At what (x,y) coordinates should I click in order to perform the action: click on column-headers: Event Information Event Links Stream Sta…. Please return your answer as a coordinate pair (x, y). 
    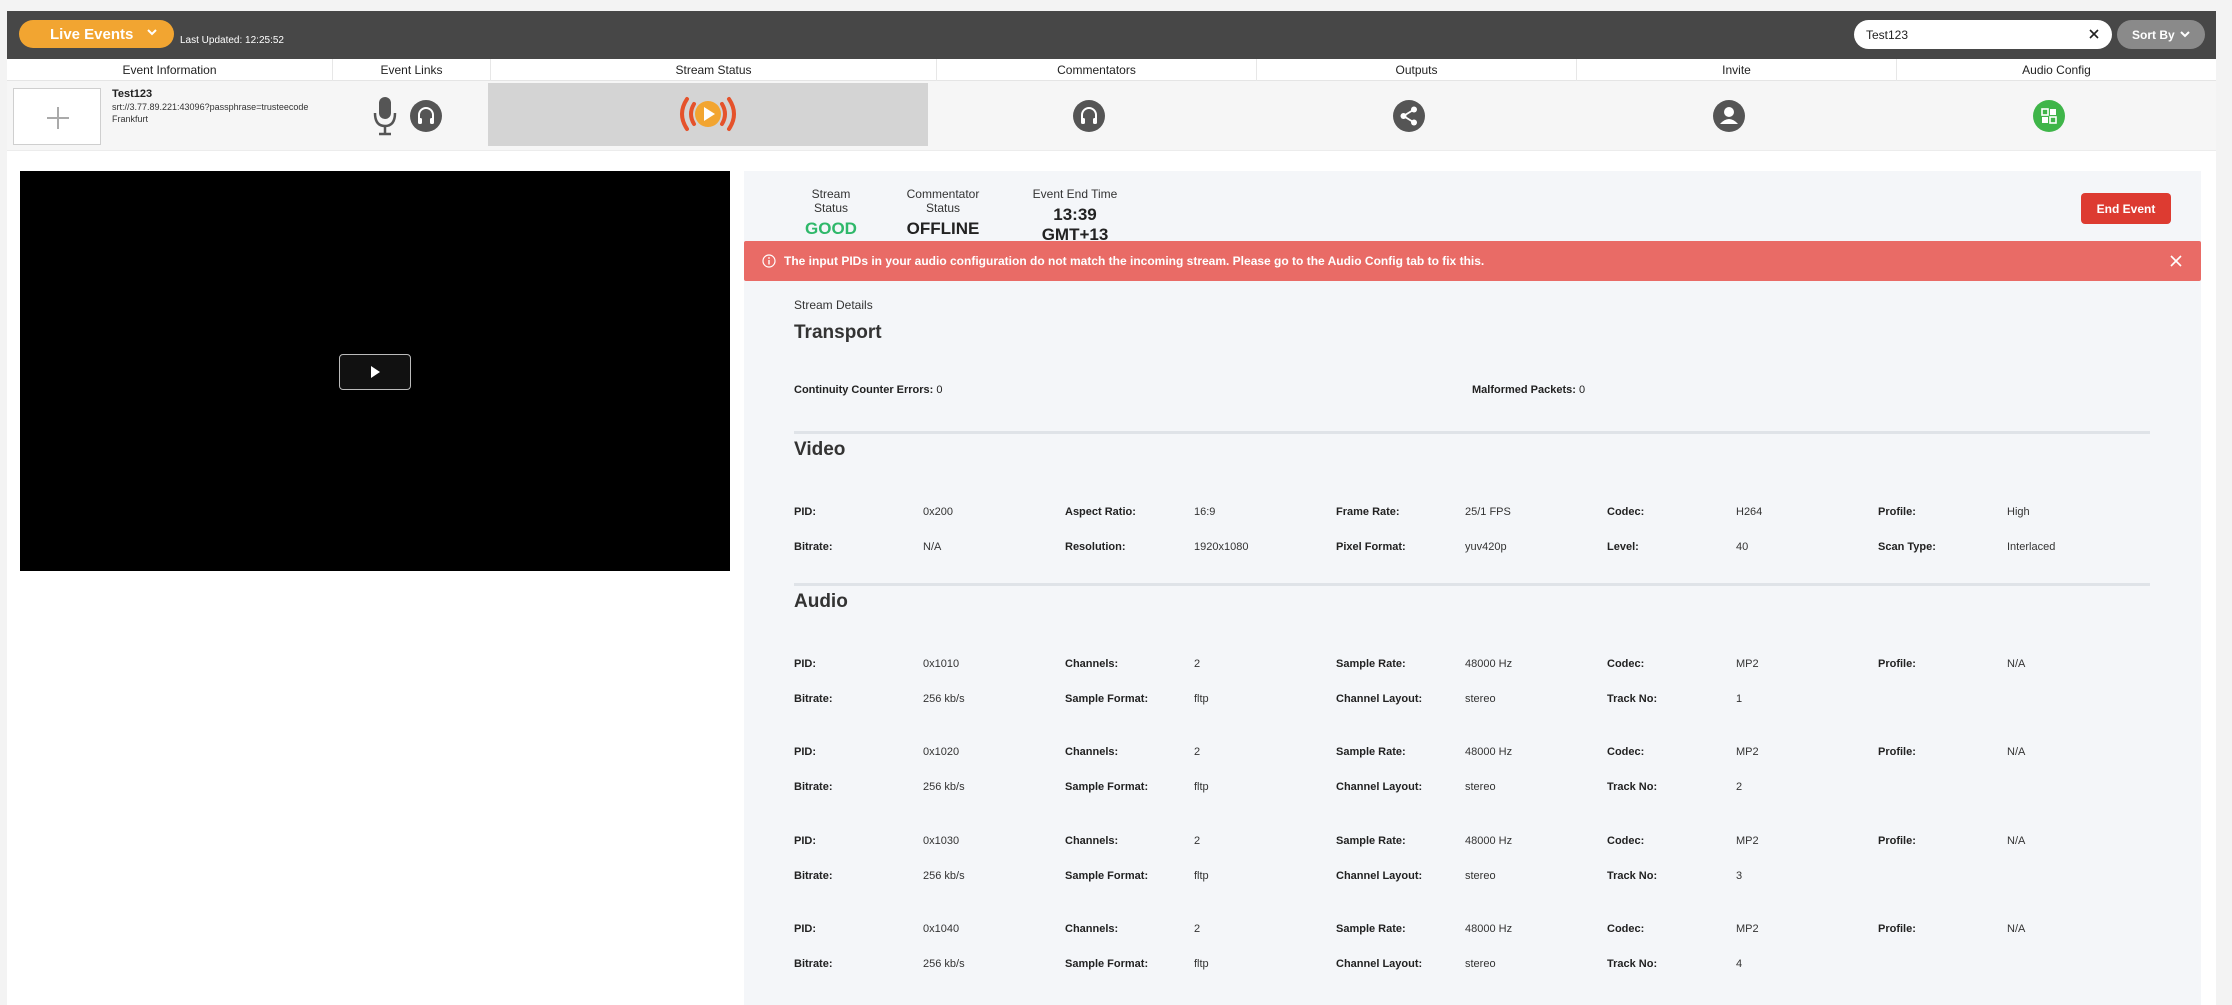
    Looking at the image, I should click on (1111, 70).